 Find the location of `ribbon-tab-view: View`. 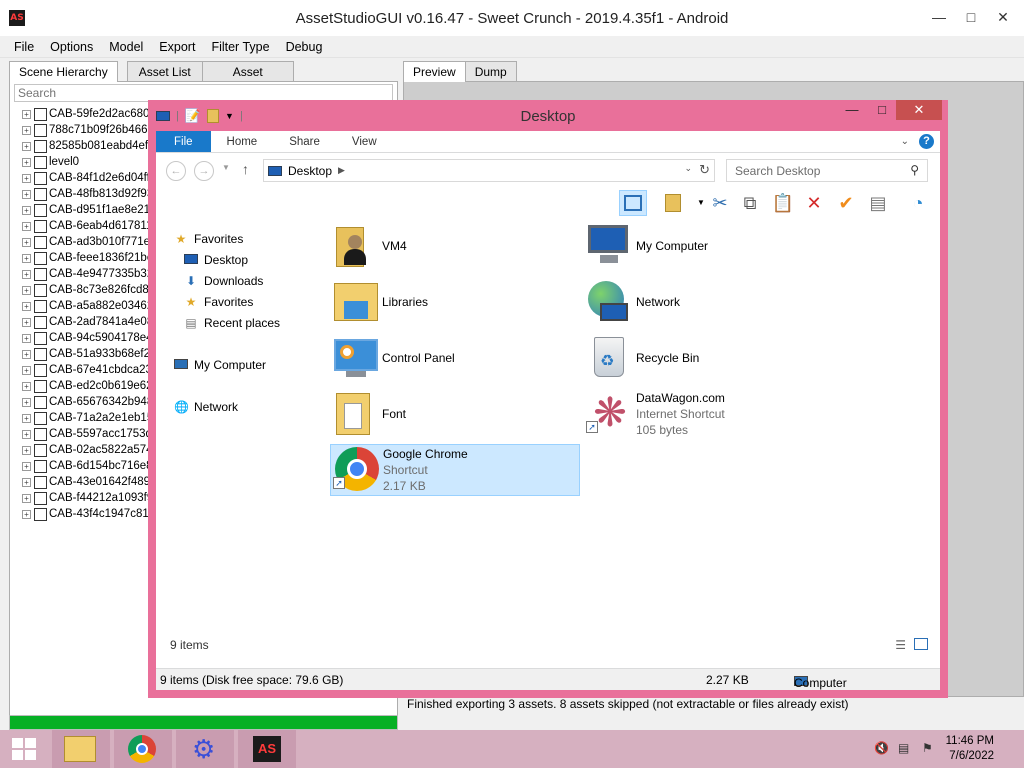

ribbon-tab-view: View is located at coordinates (364, 141).